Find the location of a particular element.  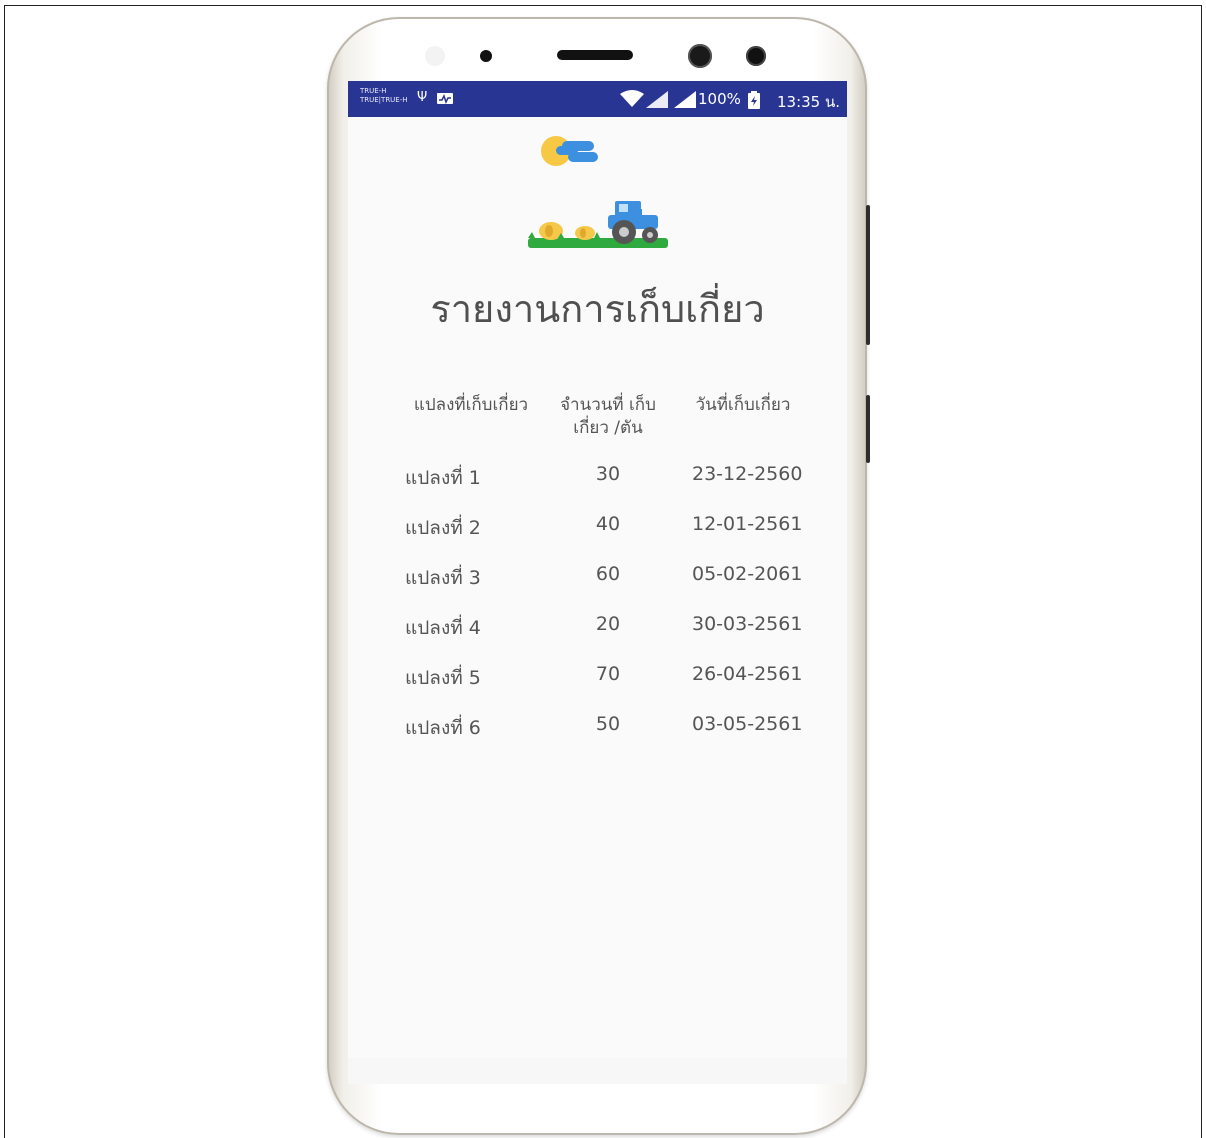

table-row: แปลงที่ 5 70 26-04-2561 is located at coordinates (597, 678).